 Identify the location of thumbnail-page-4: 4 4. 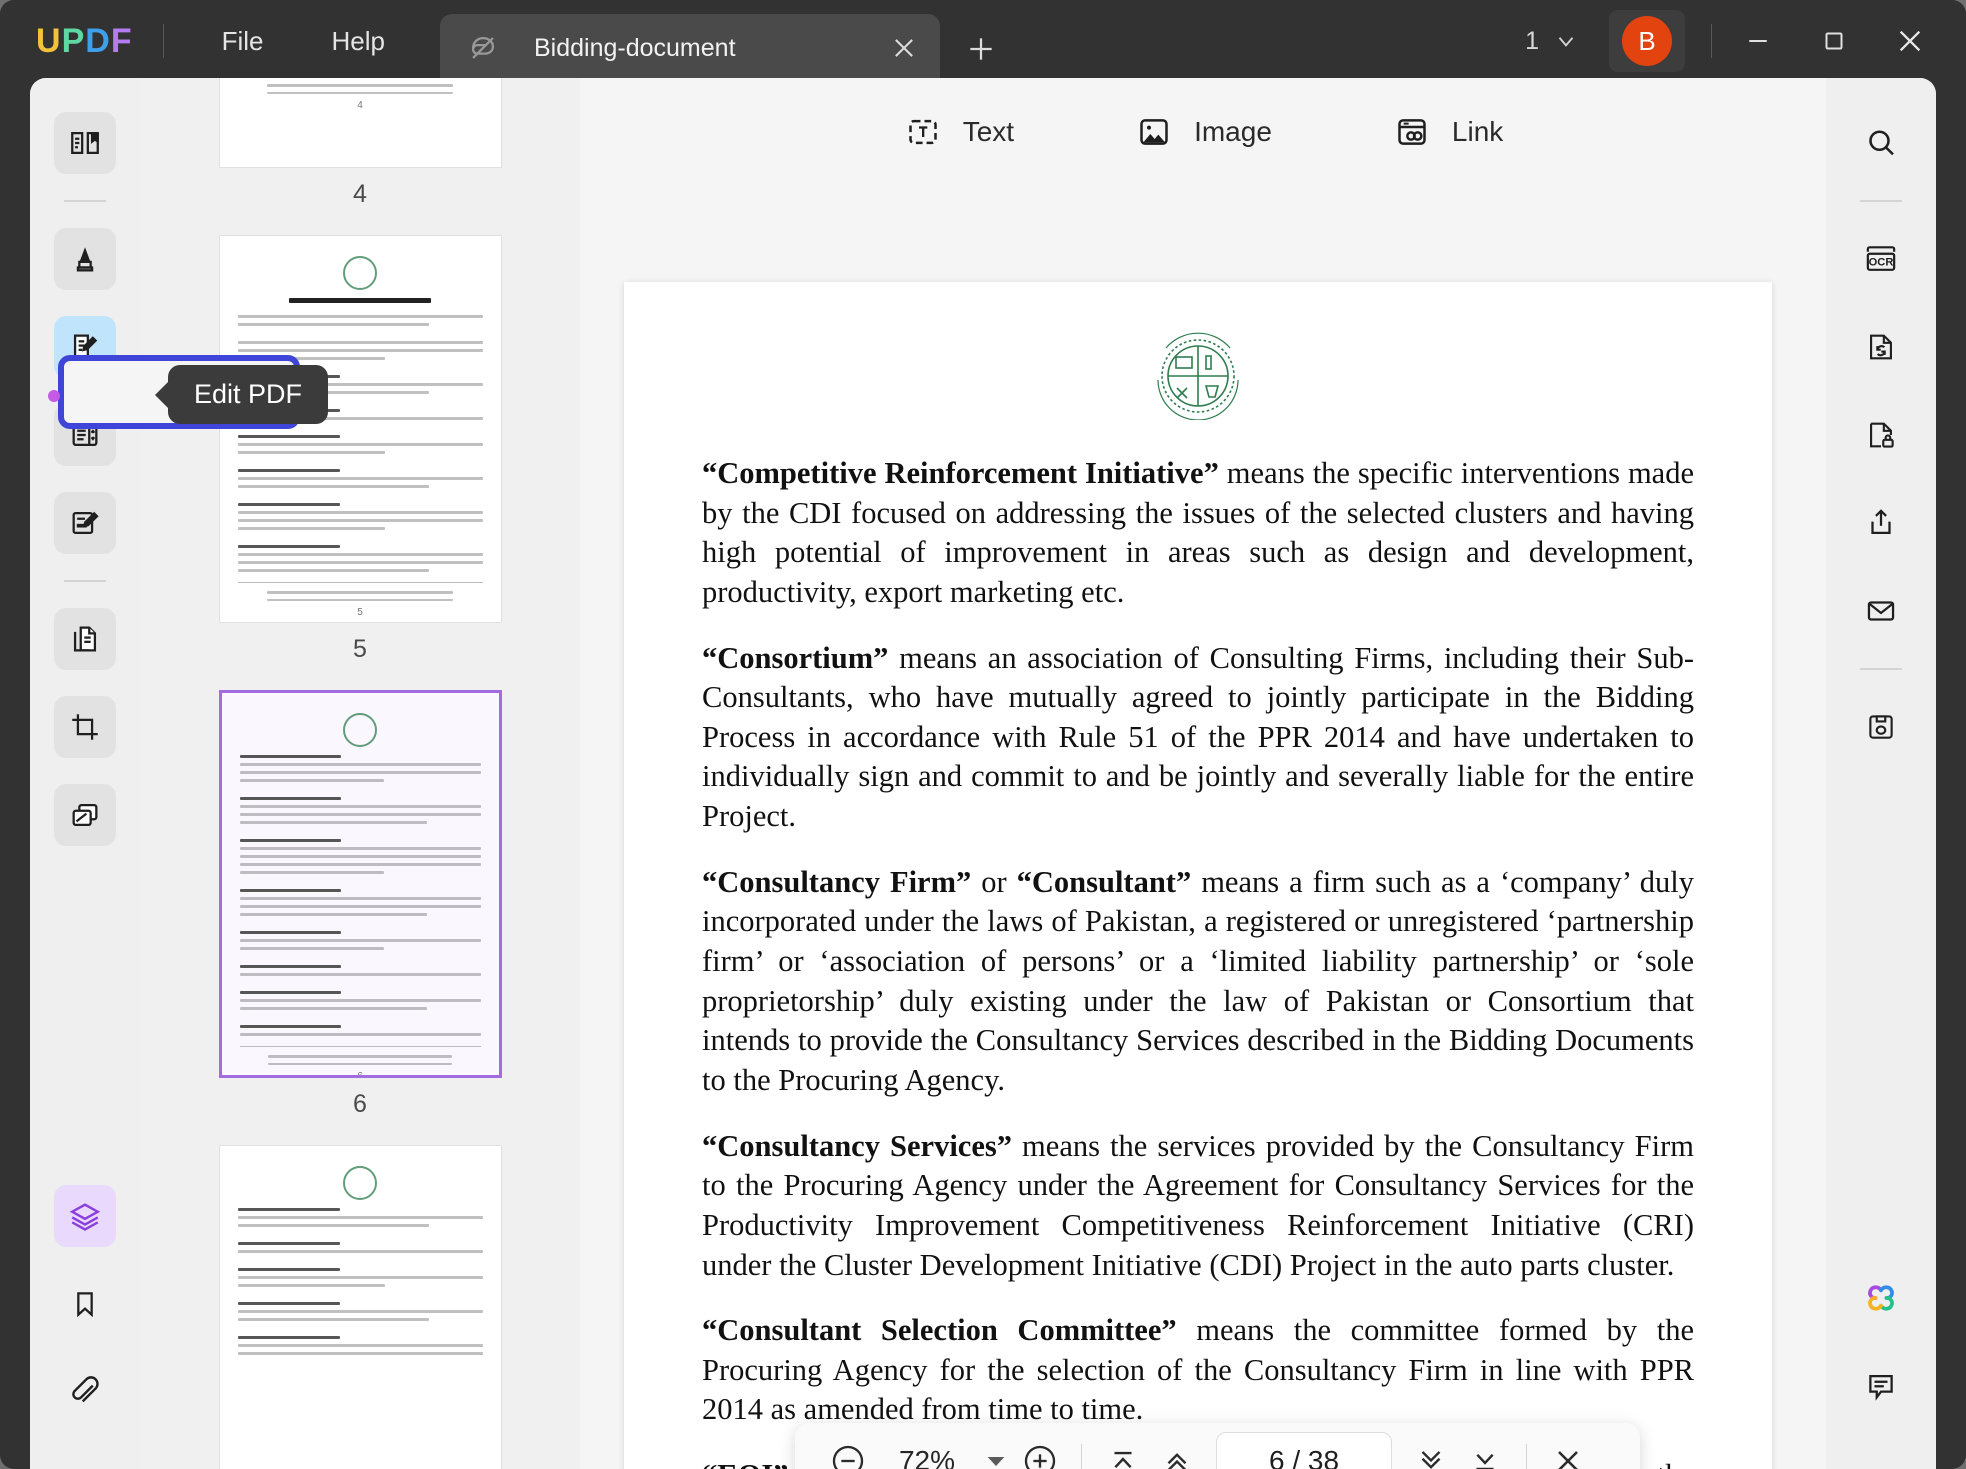
(360, 143).